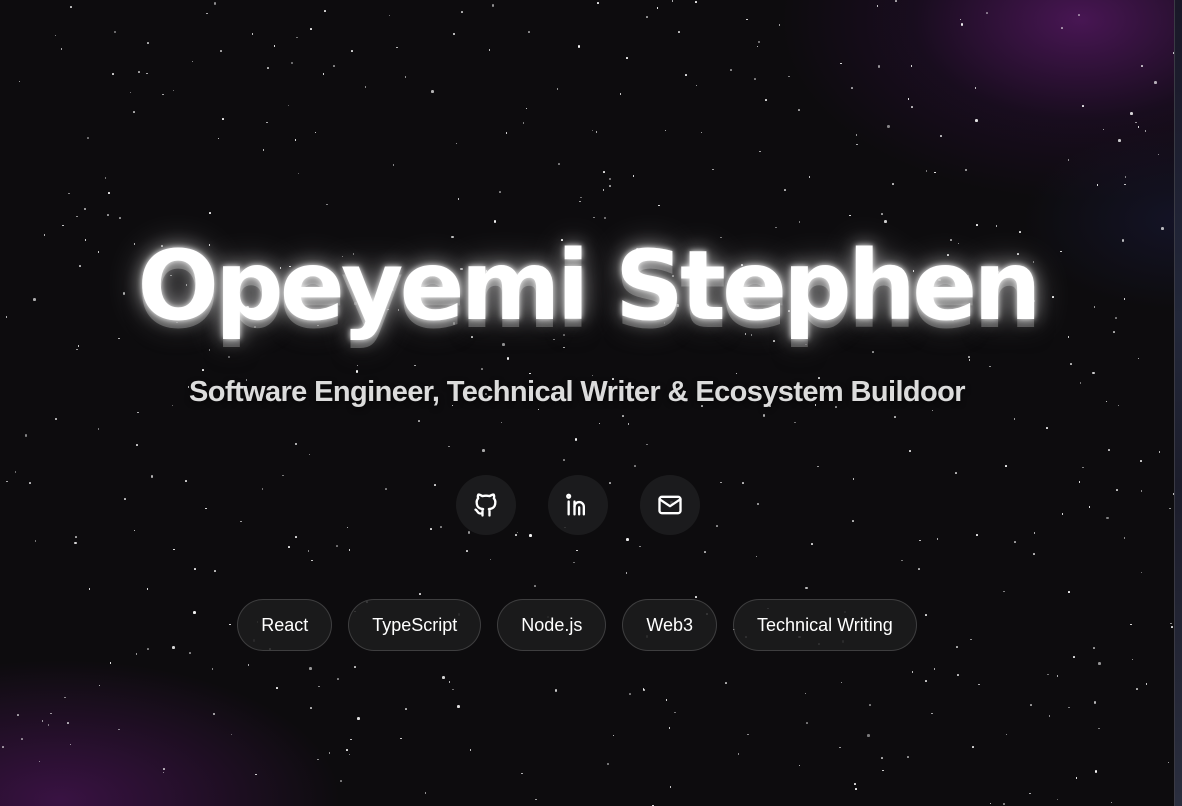 The height and width of the screenshot is (806, 1182). What do you see at coordinates (670, 625) in the screenshot?
I see `tag-web3: Web3` at bounding box center [670, 625].